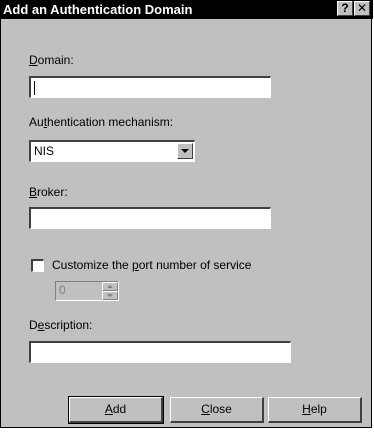  Describe the element at coordinates (61, 325) in the screenshot. I see `description-label: Description:` at that location.